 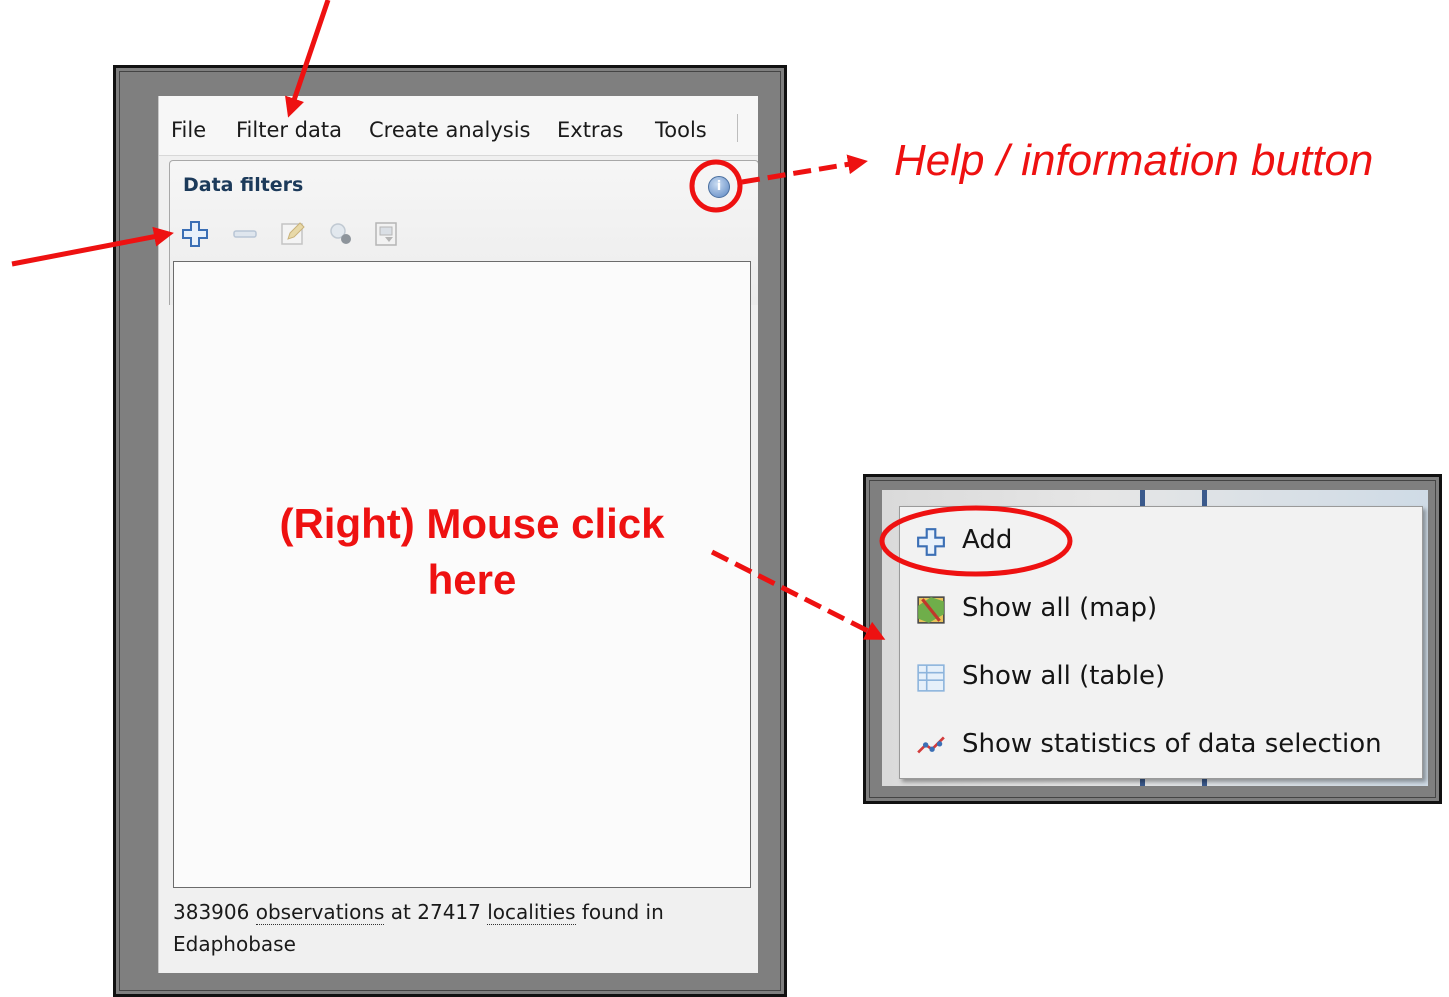 What do you see at coordinates (590, 130) in the screenshot?
I see `menu-extras: Extras` at bounding box center [590, 130].